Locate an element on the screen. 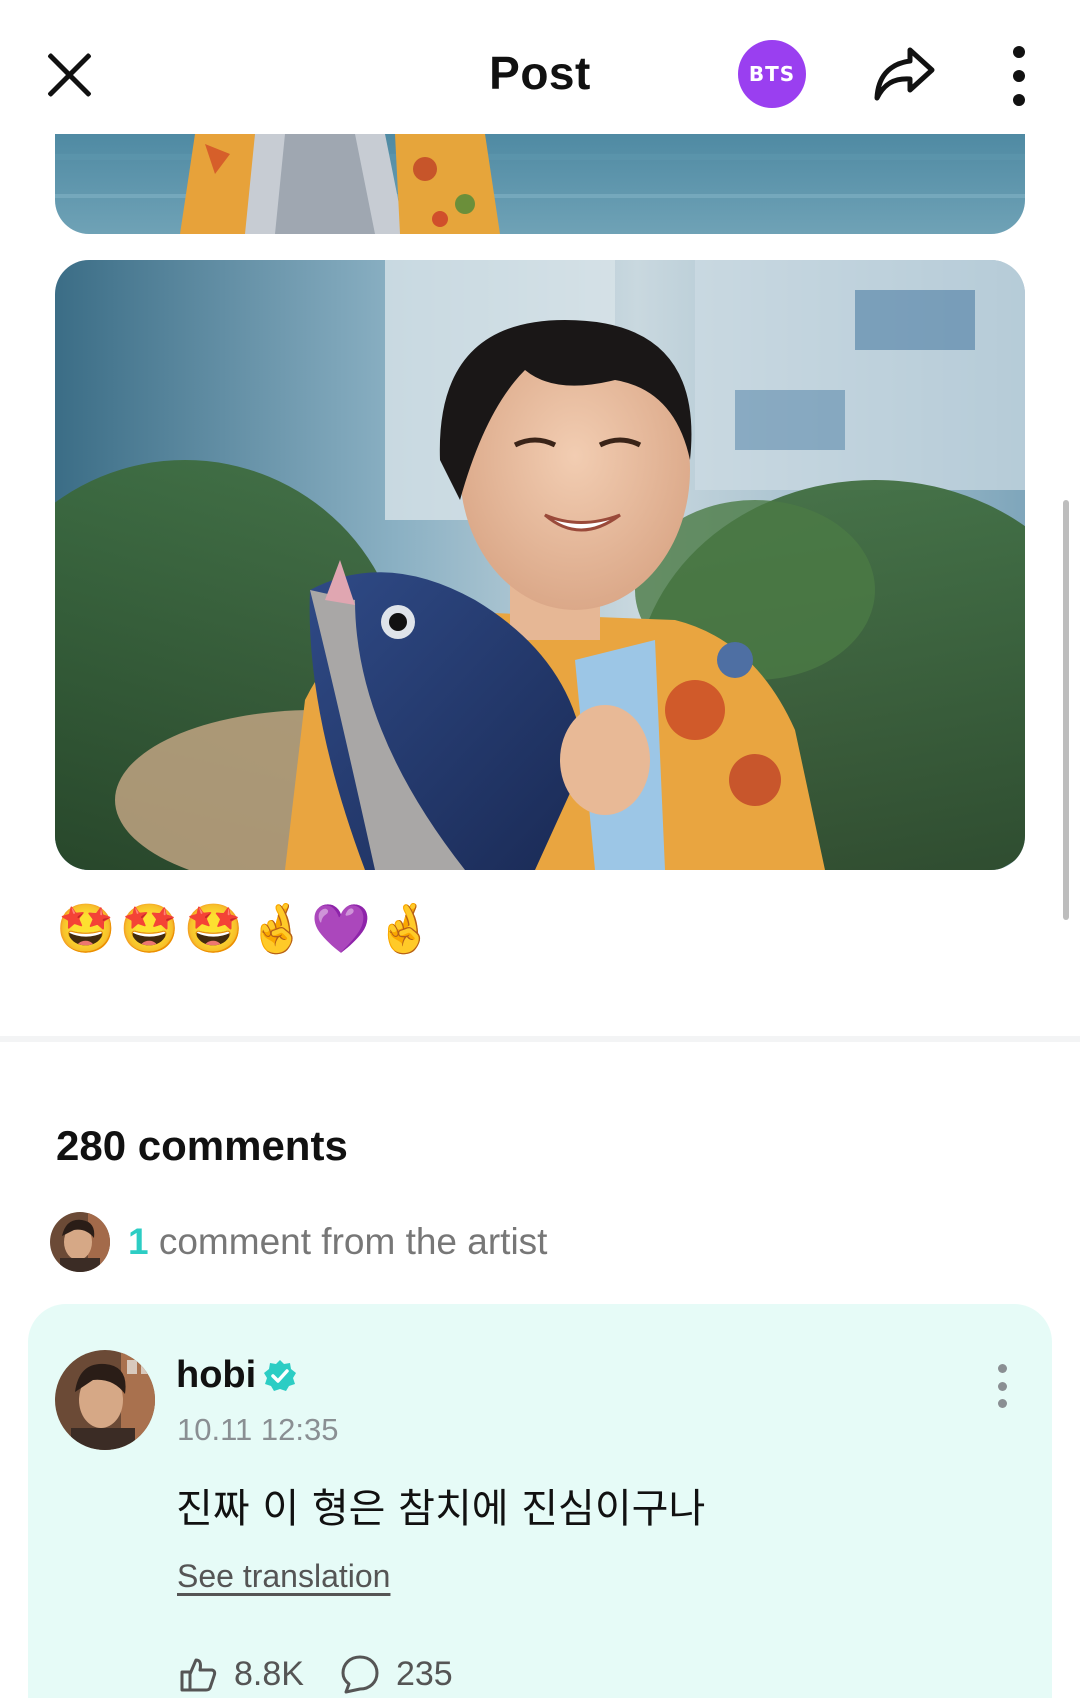  comments-count: 280 comments is located at coordinates (202, 1145).